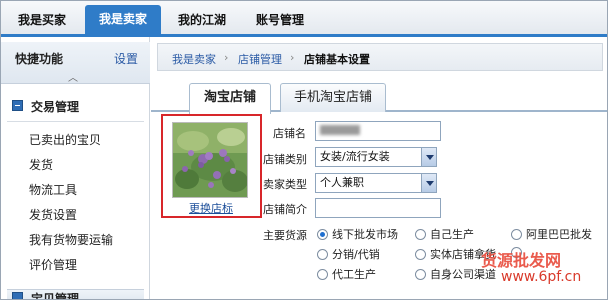 Image resolution: width=608 pixels, height=300 pixels. I want to click on divider, so click(75, 121).